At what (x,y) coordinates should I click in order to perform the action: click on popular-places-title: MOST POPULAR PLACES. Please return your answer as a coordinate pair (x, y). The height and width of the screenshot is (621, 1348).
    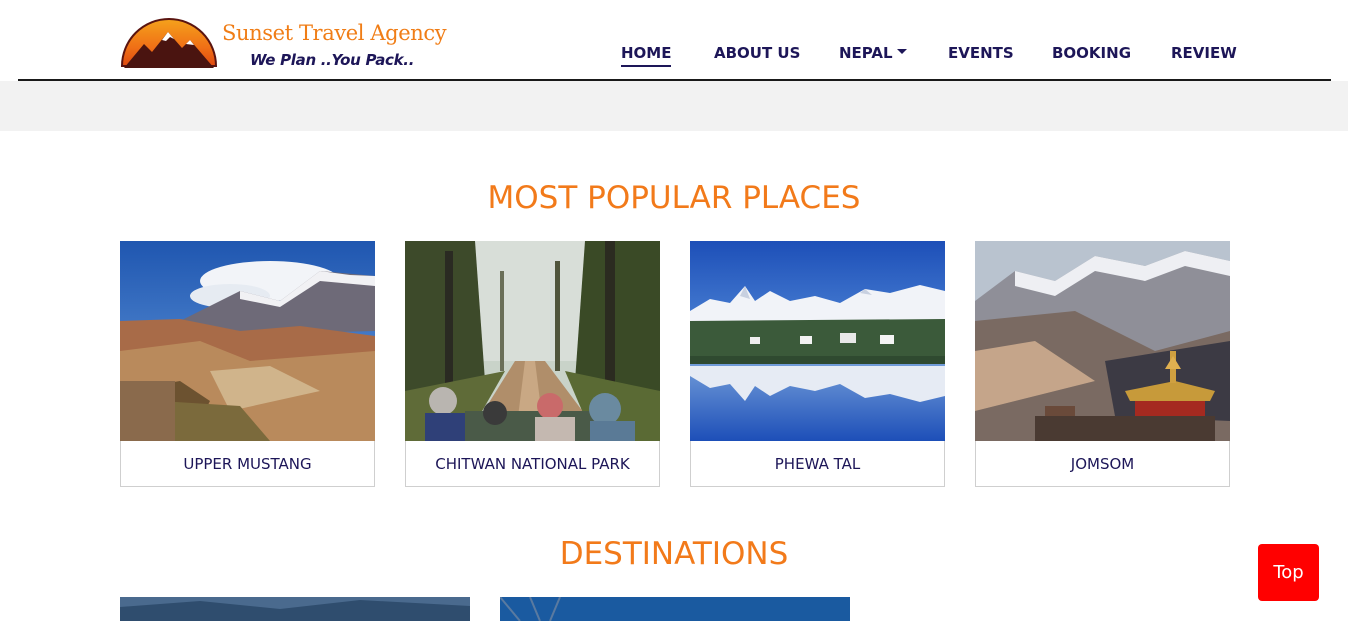
    Looking at the image, I should click on (674, 198).